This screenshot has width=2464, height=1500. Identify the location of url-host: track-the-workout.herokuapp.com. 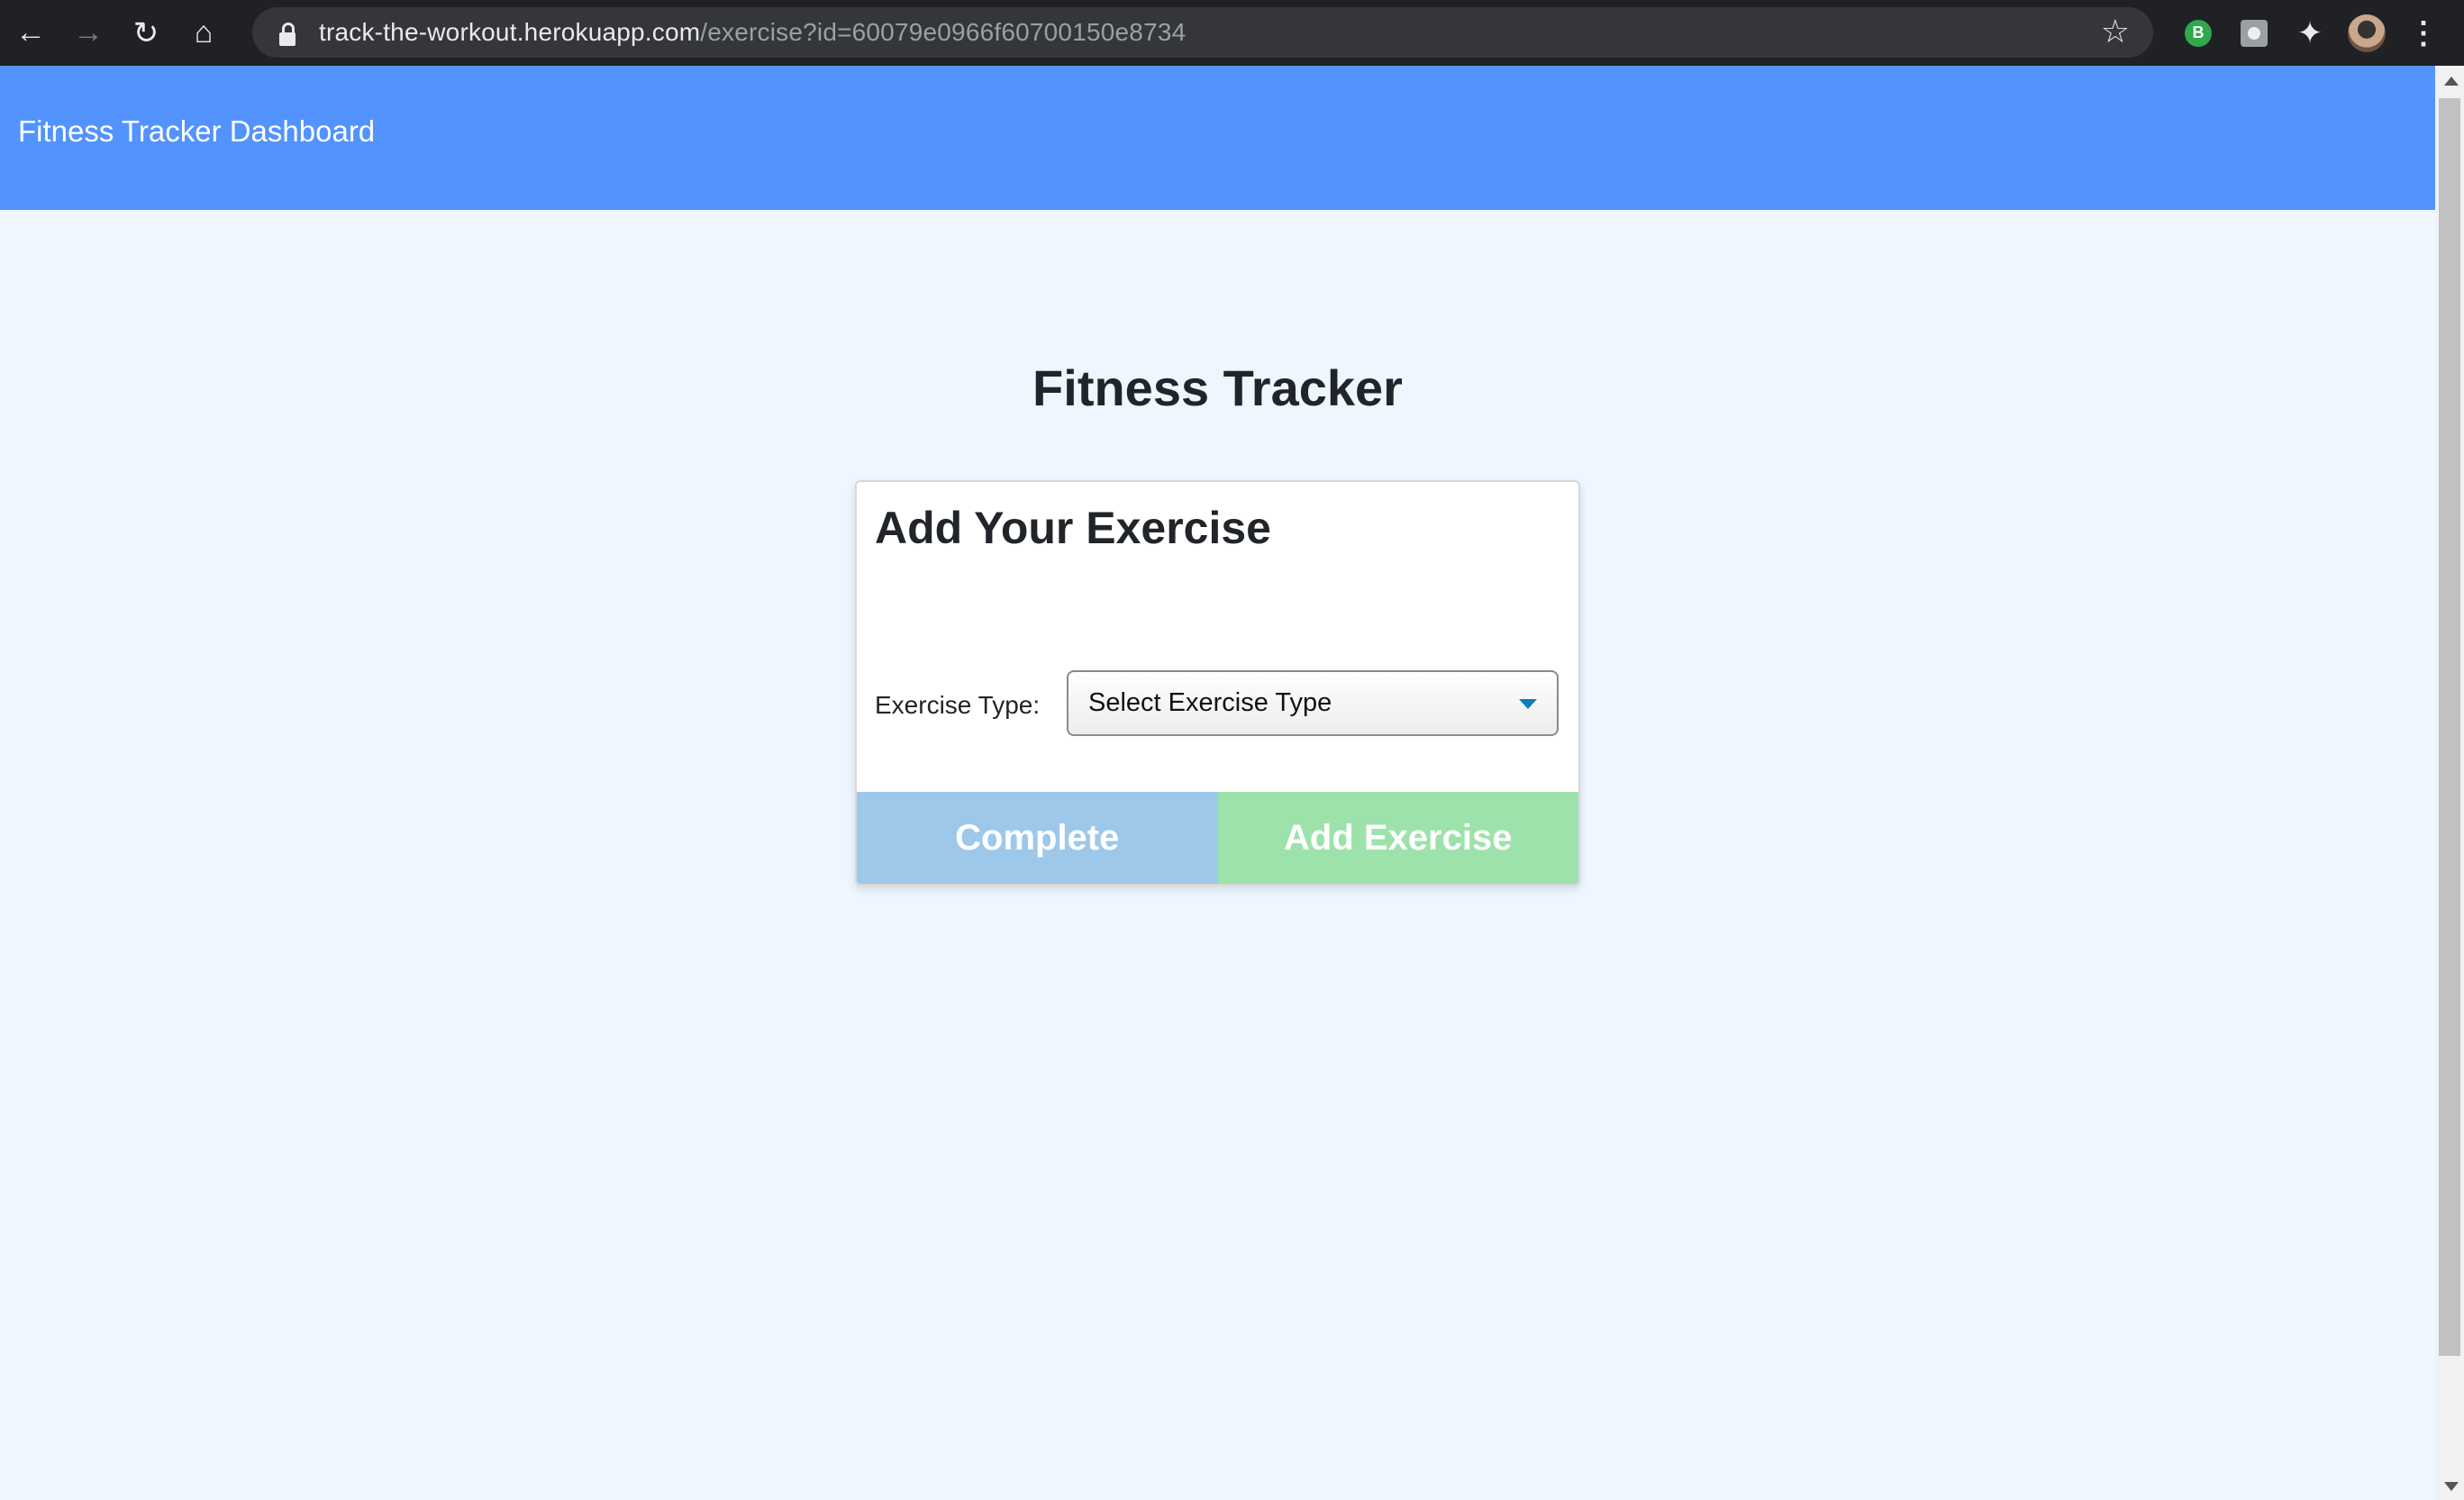
(510, 32).